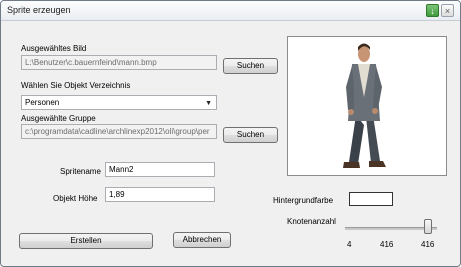 The height and width of the screenshot is (267, 461). Describe the element at coordinates (39, 10) in the screenshot. I see `window-title: Sprite erzeugen` at that location.